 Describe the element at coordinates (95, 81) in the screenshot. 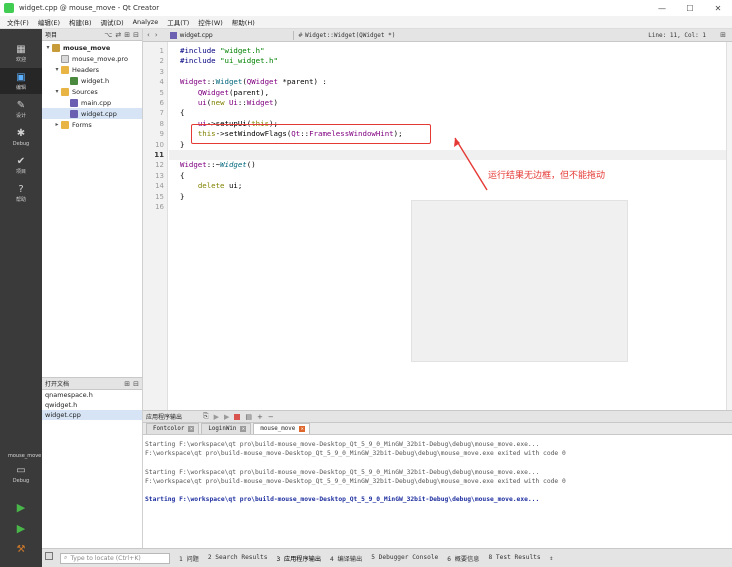

I see `tree-item-label: widget.h` at that location.